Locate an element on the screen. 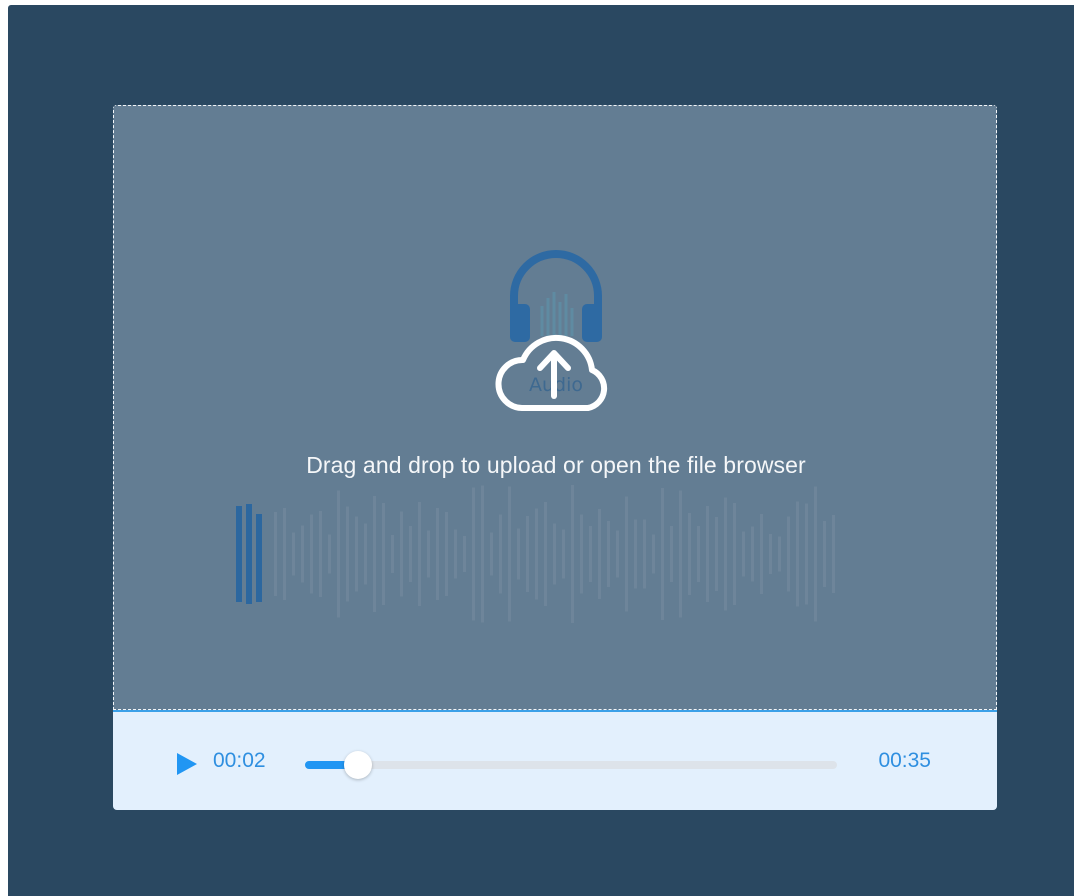  total-time: 00:35 is located at coordinates (904, 760).